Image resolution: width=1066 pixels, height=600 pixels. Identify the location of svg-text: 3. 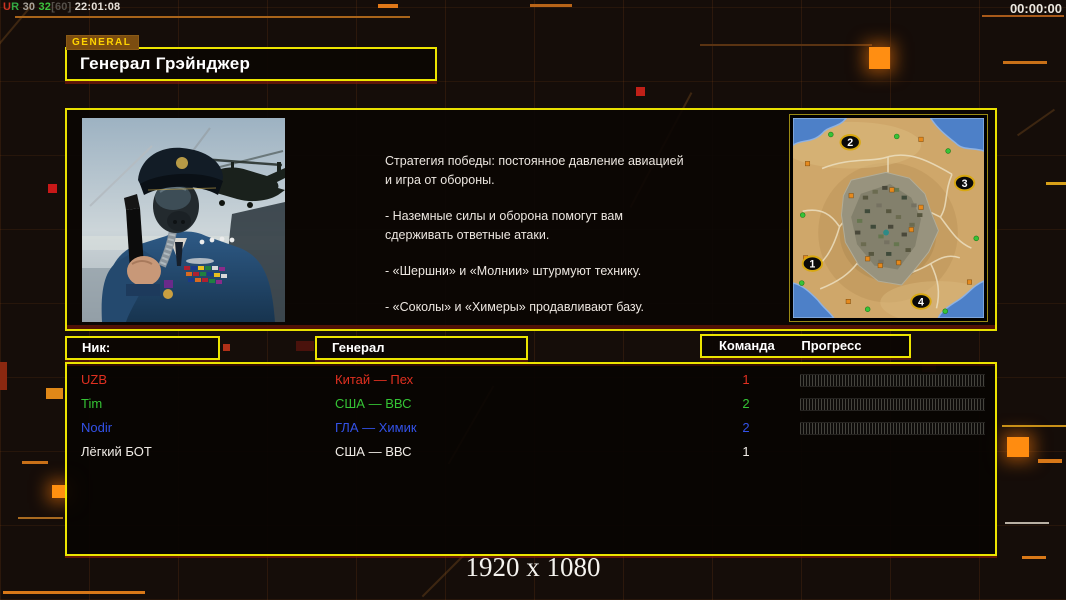
(965, 184).